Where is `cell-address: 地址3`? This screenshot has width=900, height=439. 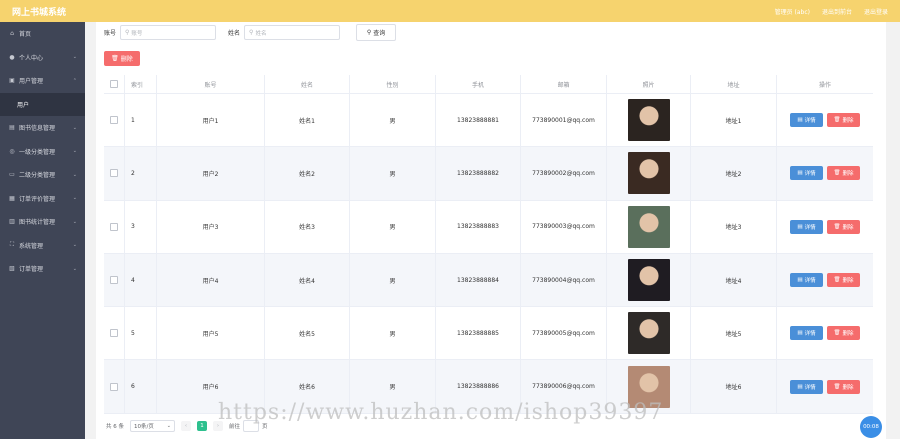
cell-address: 地址3 is located at coordinates (734, 226).